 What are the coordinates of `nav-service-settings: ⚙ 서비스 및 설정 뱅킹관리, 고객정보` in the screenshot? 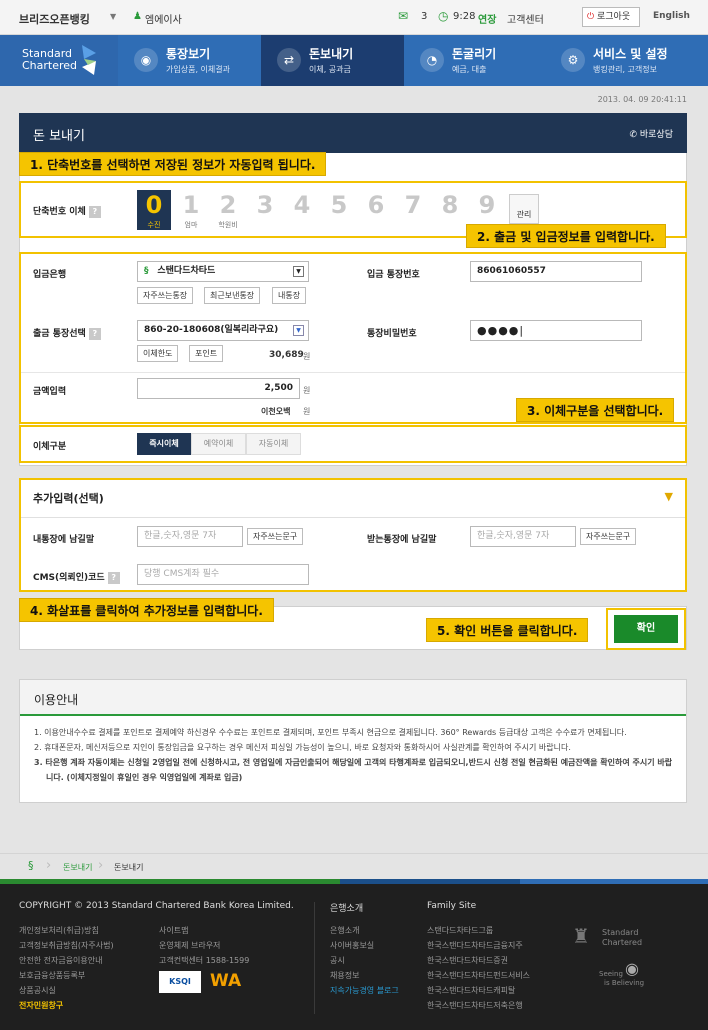 It's located at (626, 60).